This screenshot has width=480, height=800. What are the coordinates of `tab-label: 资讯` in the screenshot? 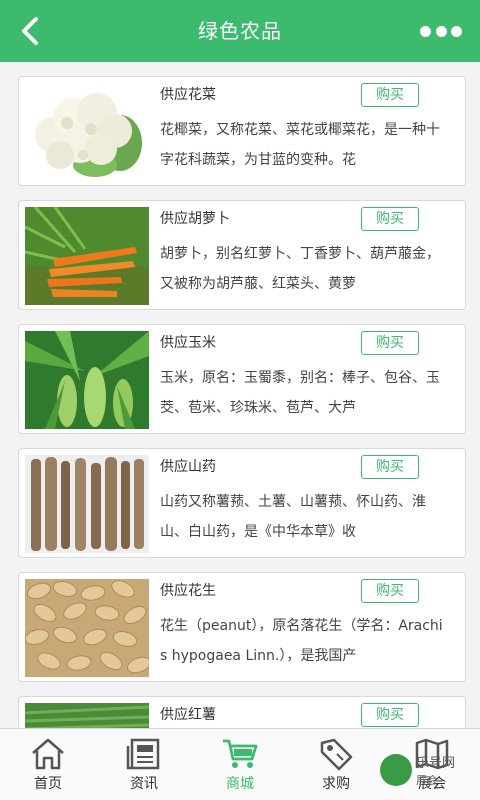 It's located at (144, 784).